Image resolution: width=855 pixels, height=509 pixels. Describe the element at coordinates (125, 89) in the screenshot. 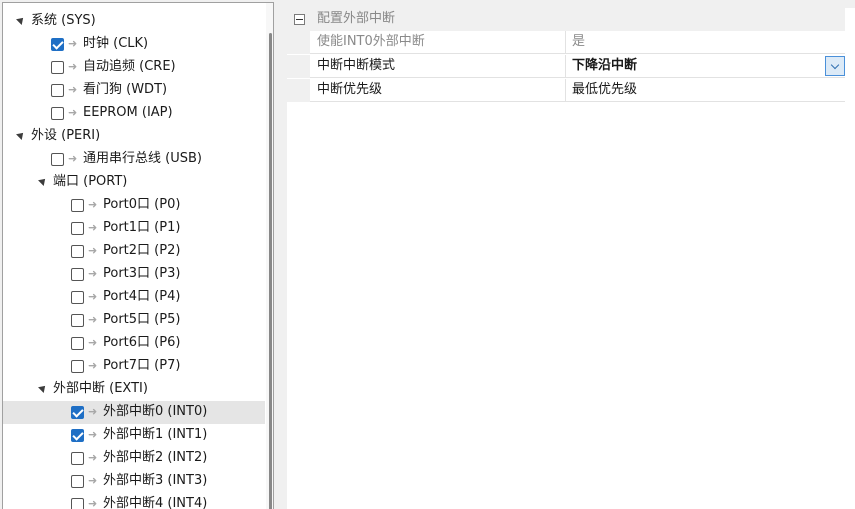

I see `tree-node-label: 看门狗 (WDT)` at that location.